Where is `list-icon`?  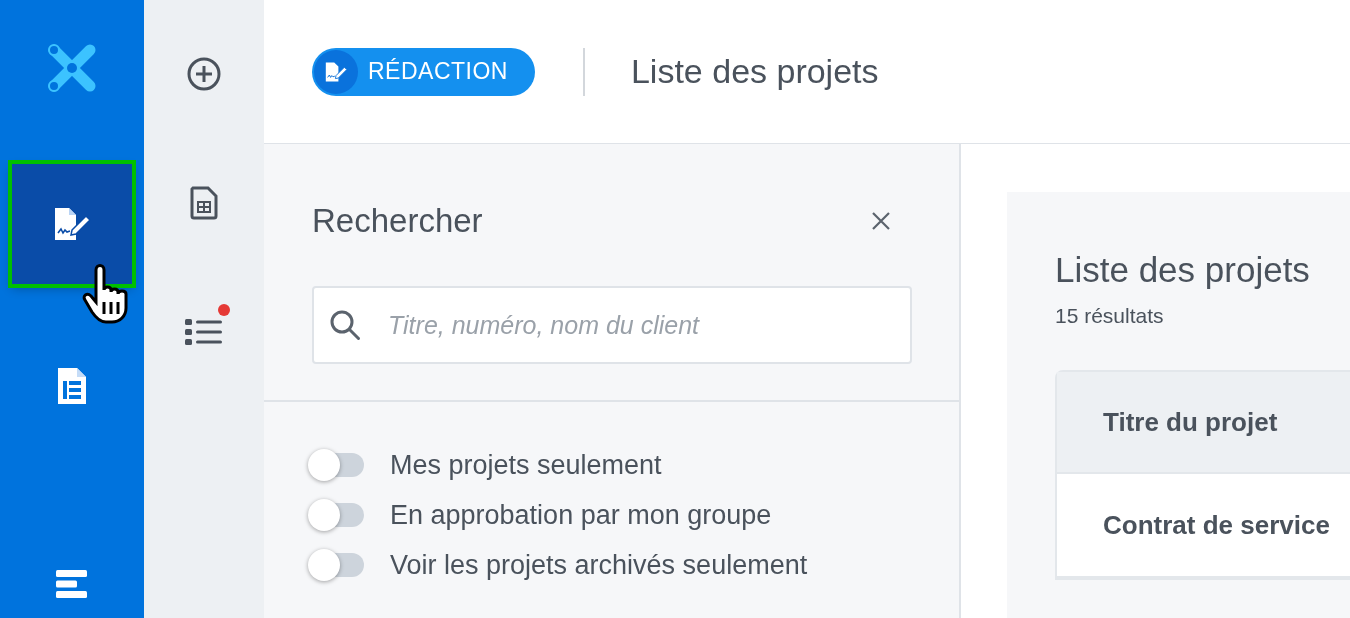
list-icon is located at coordinates (204, 332).